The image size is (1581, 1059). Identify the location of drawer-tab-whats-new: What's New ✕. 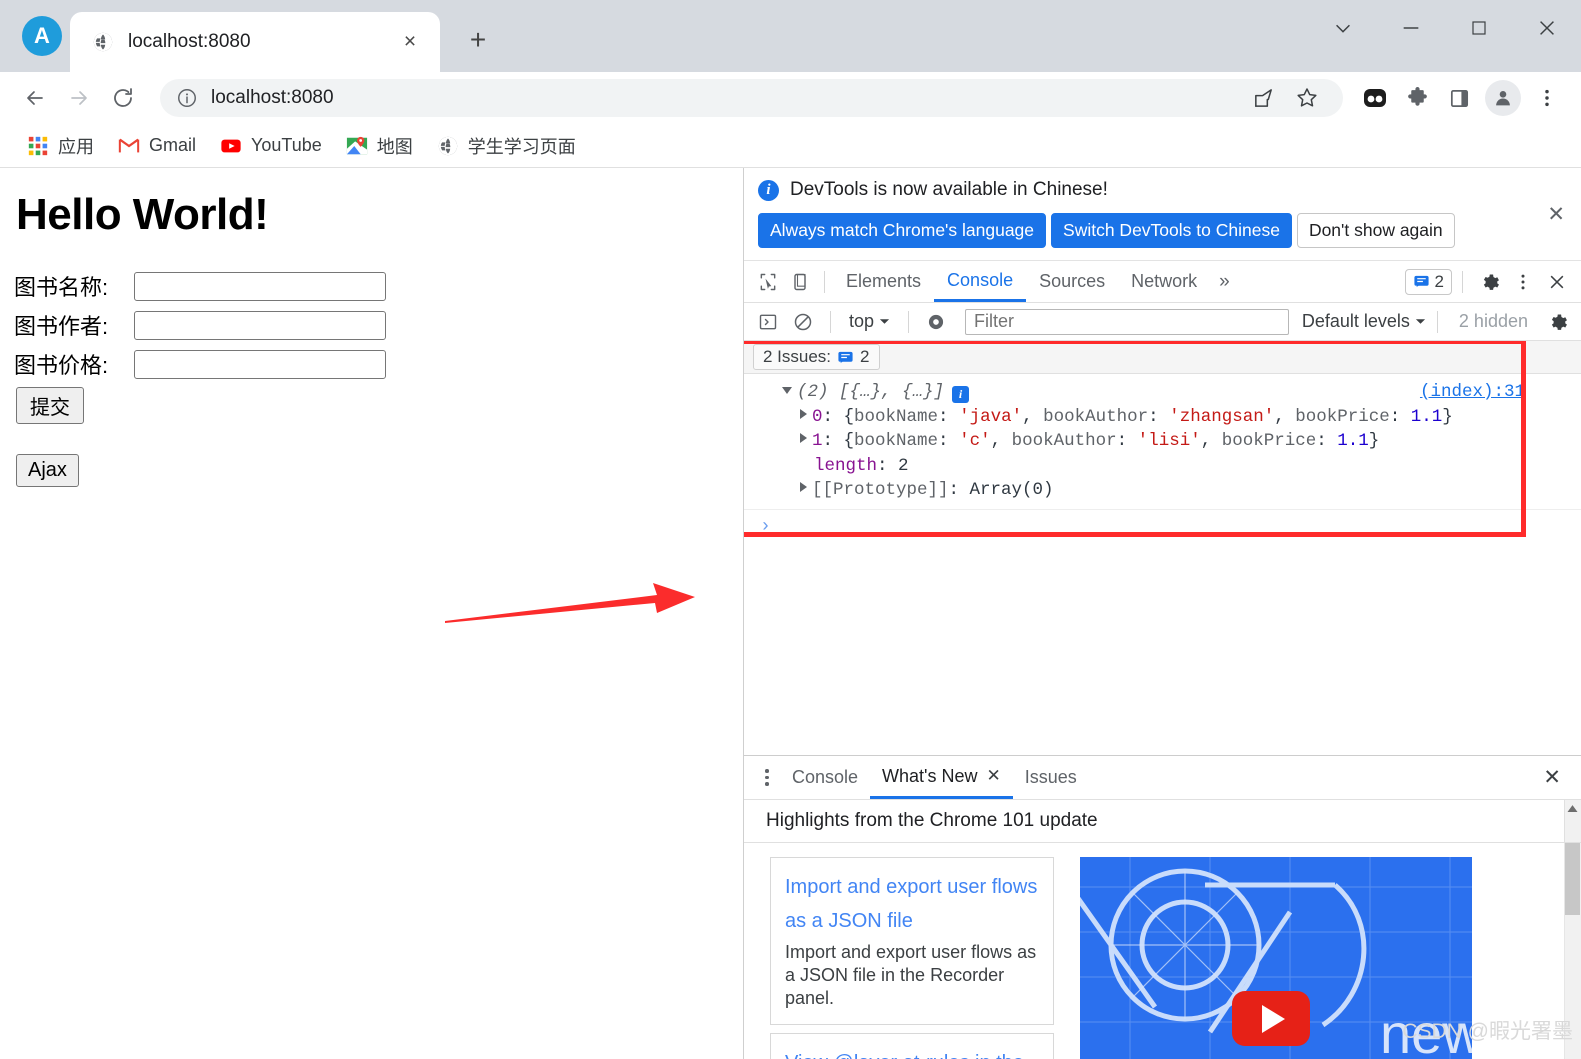
(941, 777).